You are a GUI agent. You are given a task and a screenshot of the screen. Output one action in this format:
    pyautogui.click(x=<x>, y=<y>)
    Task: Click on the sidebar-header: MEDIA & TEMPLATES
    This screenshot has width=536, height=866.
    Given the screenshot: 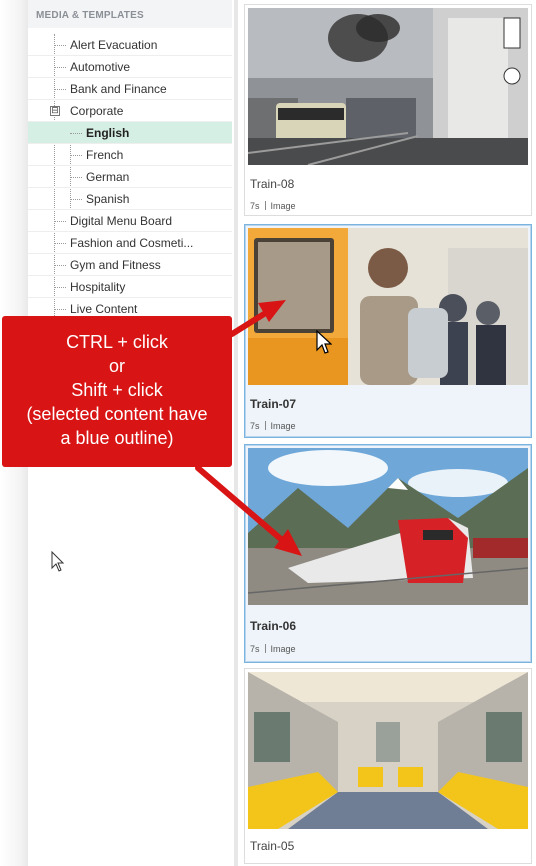 What is the action you would take?
    pyautogui.click(x=130, y=14)
    